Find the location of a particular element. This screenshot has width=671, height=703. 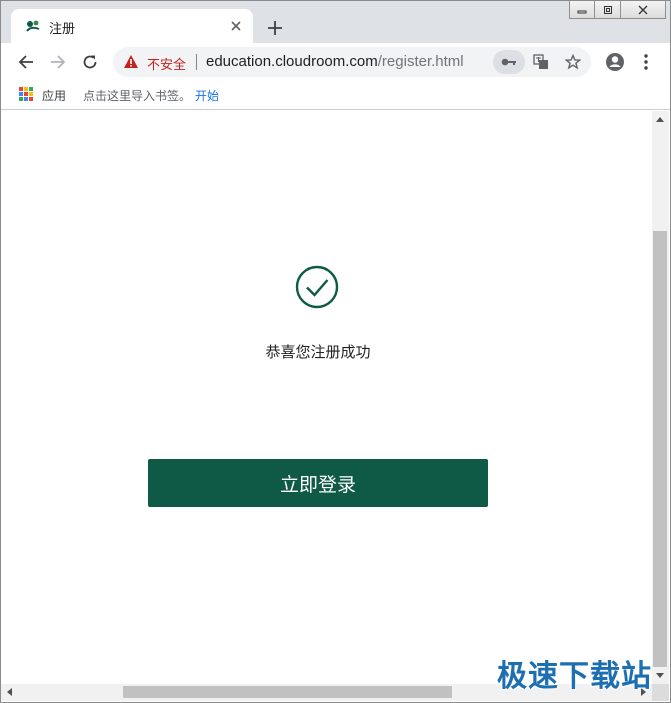

vertical-scroll-thumb is located at coordinates (660, 449).